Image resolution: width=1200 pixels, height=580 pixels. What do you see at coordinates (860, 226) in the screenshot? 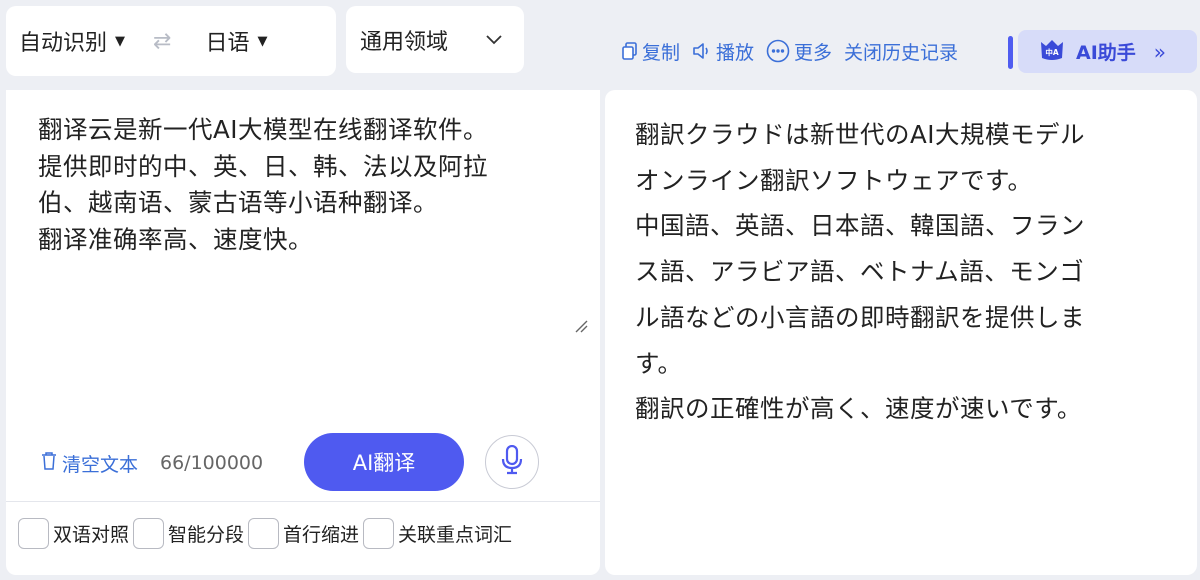
I see `target-line: 中国語、英語、日本語、韓国語、フラン` at bounding box center [860, 226].